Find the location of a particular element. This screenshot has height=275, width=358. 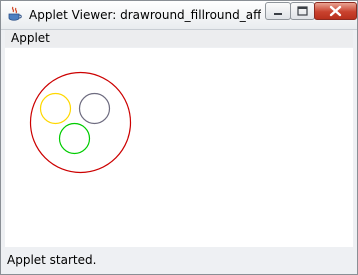

outer-circle is located at coordinates (80, 122).